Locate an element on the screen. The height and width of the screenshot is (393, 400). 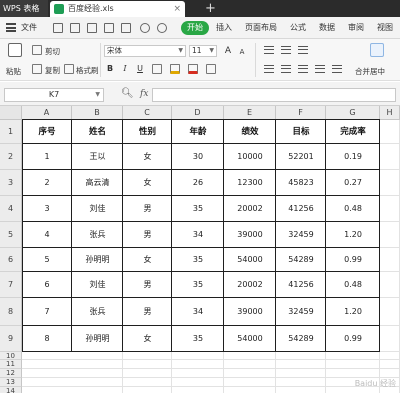
table-header-cell: 绩效 is located at coordinates (250, 132).